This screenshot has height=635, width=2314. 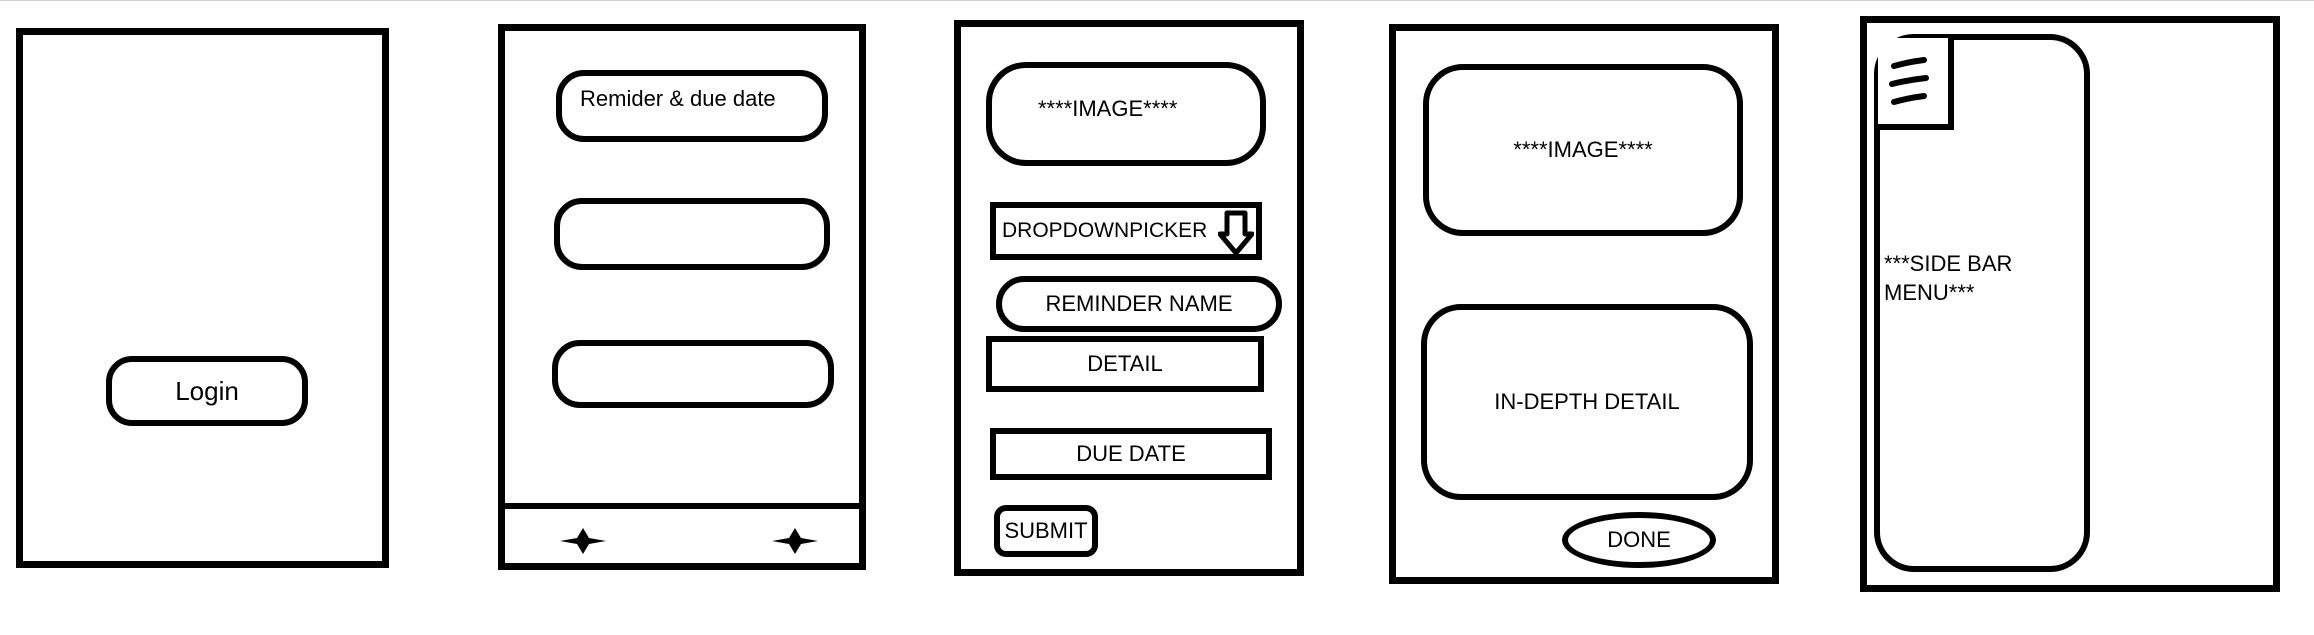 I want to click on reminder-card-1-label: Remider & due date, so click(x=678, y=98).